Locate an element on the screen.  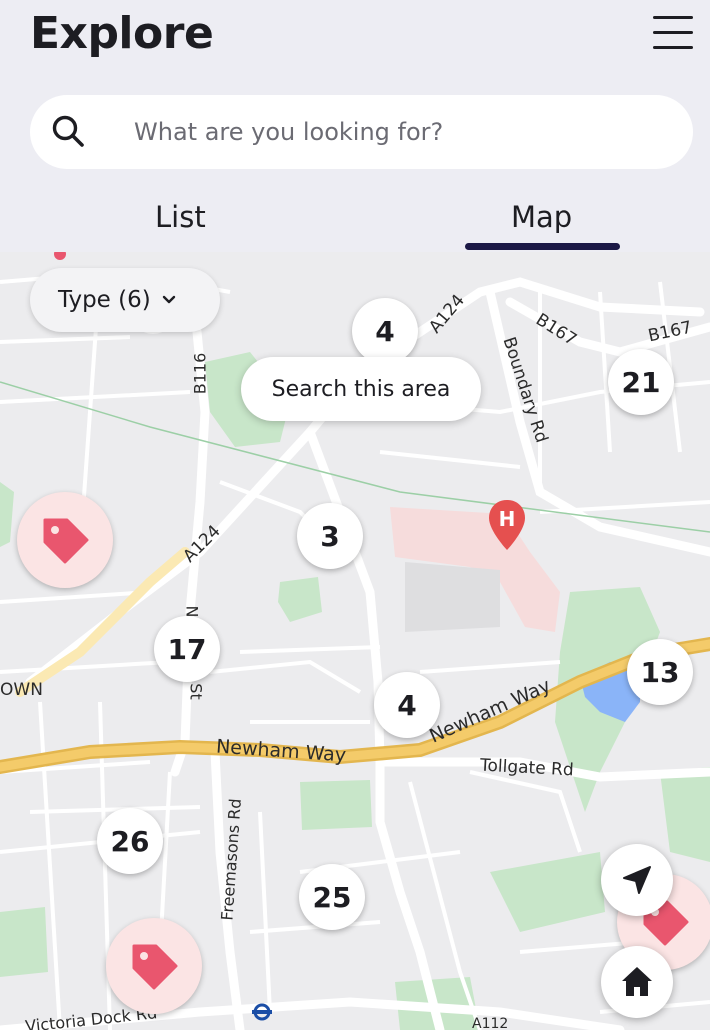
page-title: Explore is located at coordinates (122, 33).